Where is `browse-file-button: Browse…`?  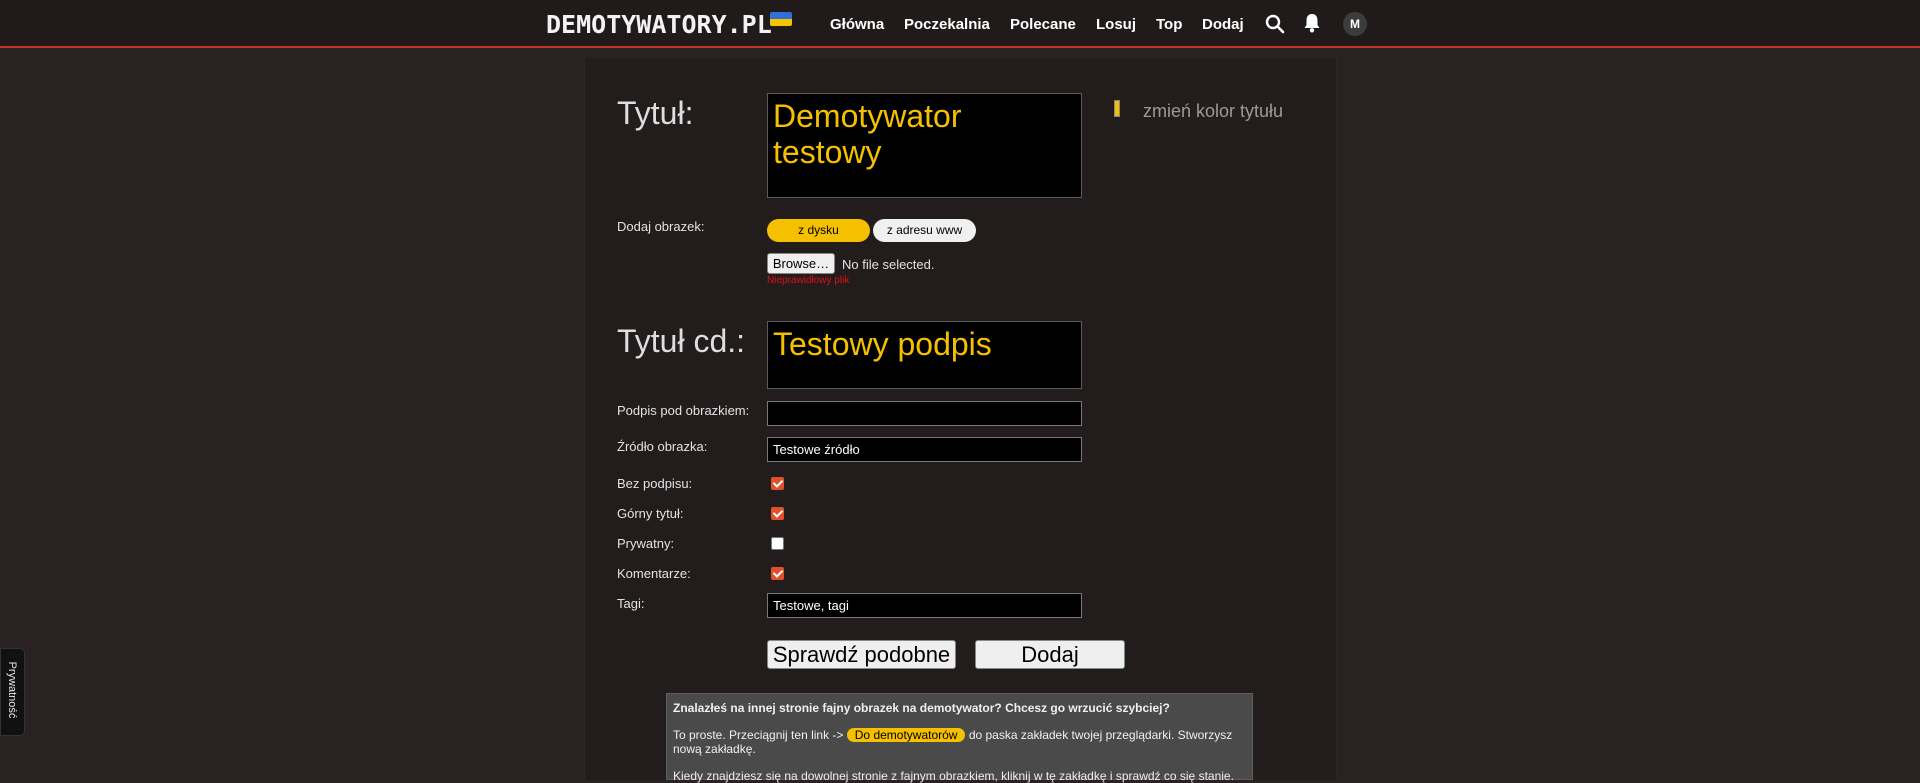 browse-file-button: Browse… is located at coordinates (801, 263).